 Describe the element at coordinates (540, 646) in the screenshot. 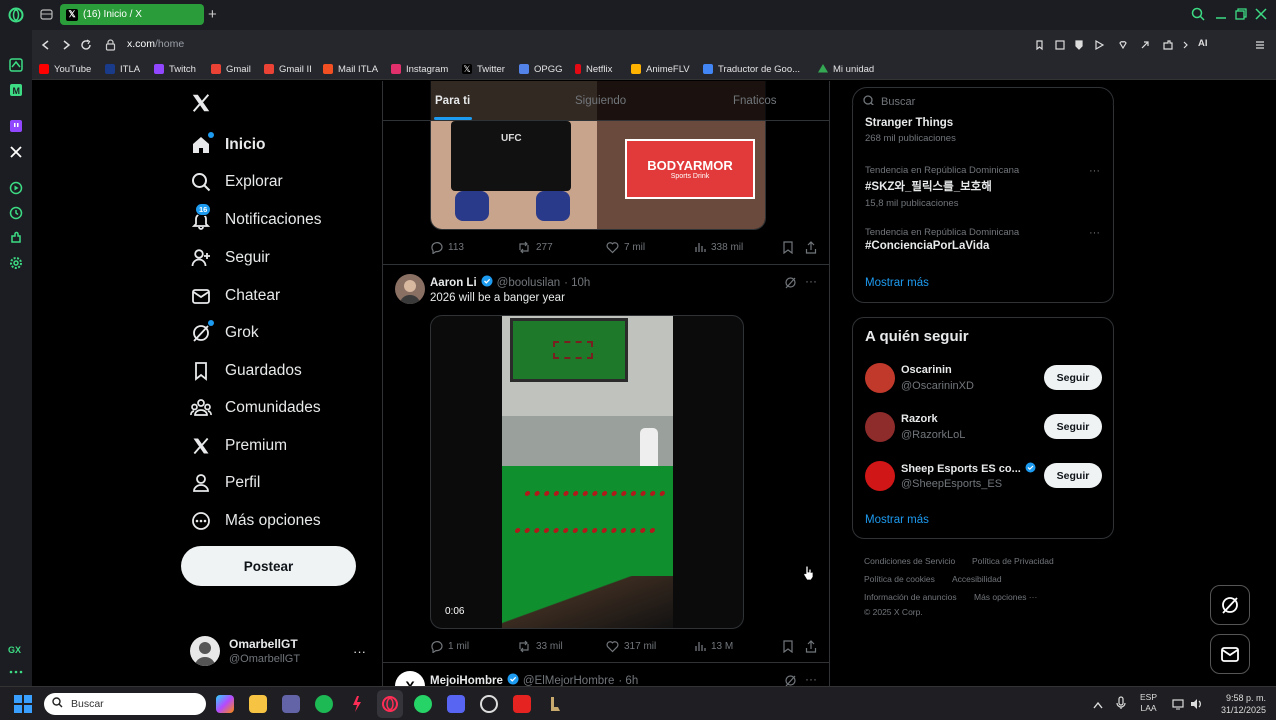

I see `repost-button: 33 mil` at that location.